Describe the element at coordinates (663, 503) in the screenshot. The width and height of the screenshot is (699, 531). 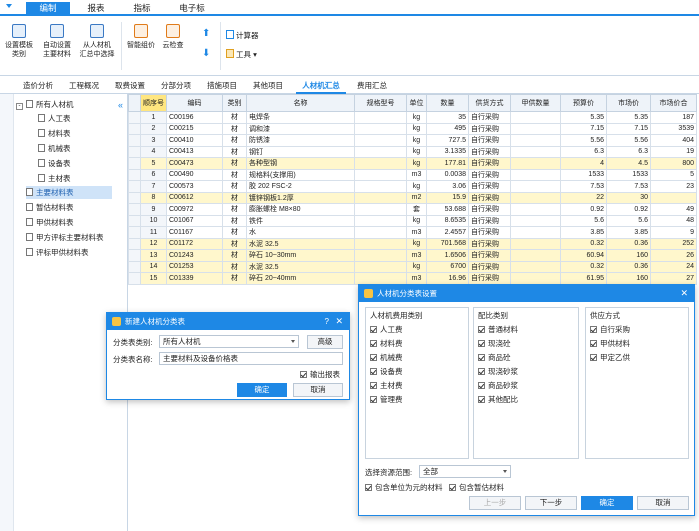
I see `cancel-button: 取消` at that location.